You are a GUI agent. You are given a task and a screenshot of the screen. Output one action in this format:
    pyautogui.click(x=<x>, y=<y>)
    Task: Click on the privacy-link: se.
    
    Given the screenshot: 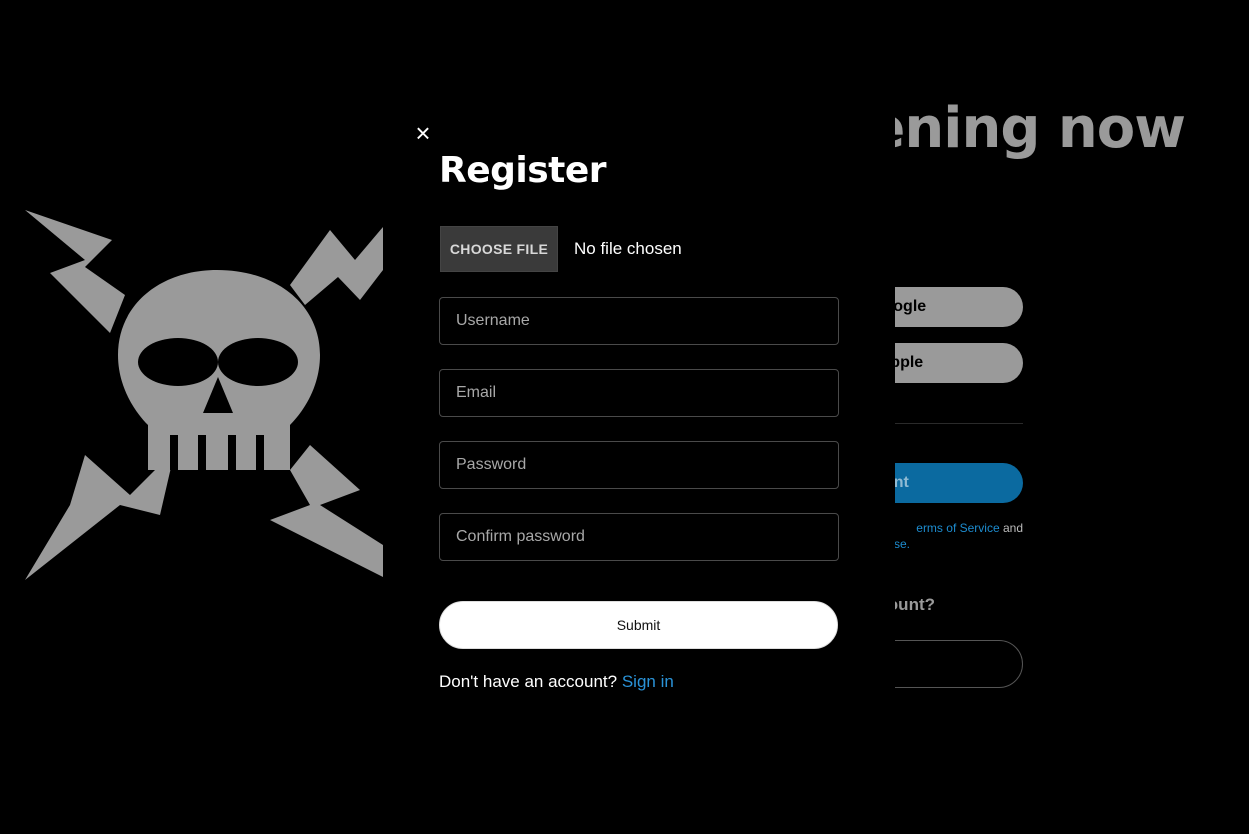 What is the action you would take?
    pyautogui.click(x=902, y=544)
    